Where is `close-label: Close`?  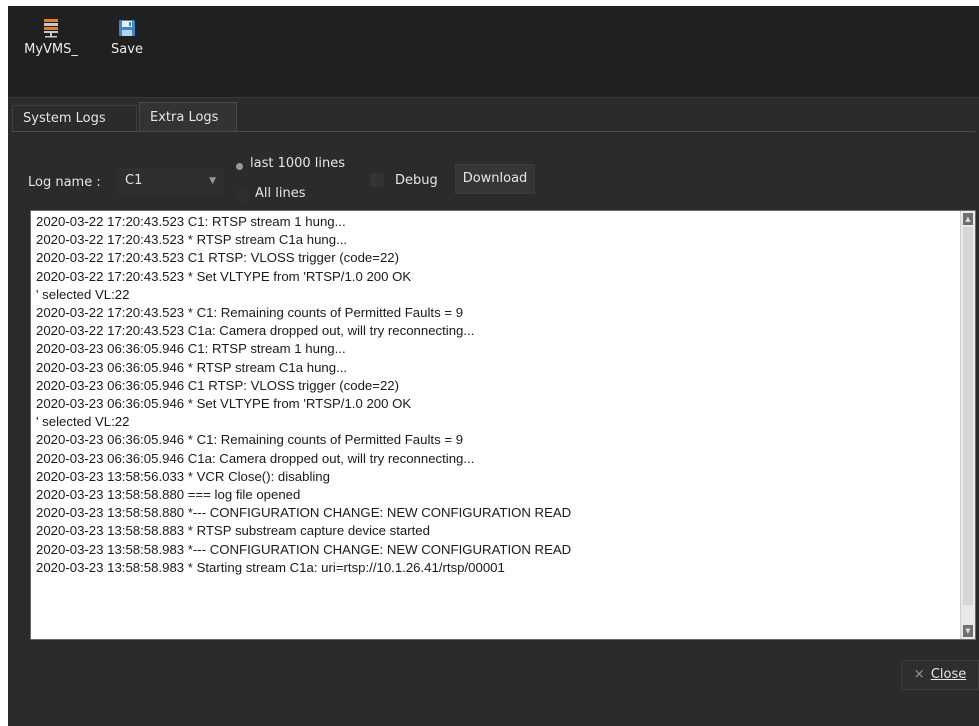
close-label: Close is located at coordinates (948, 674).